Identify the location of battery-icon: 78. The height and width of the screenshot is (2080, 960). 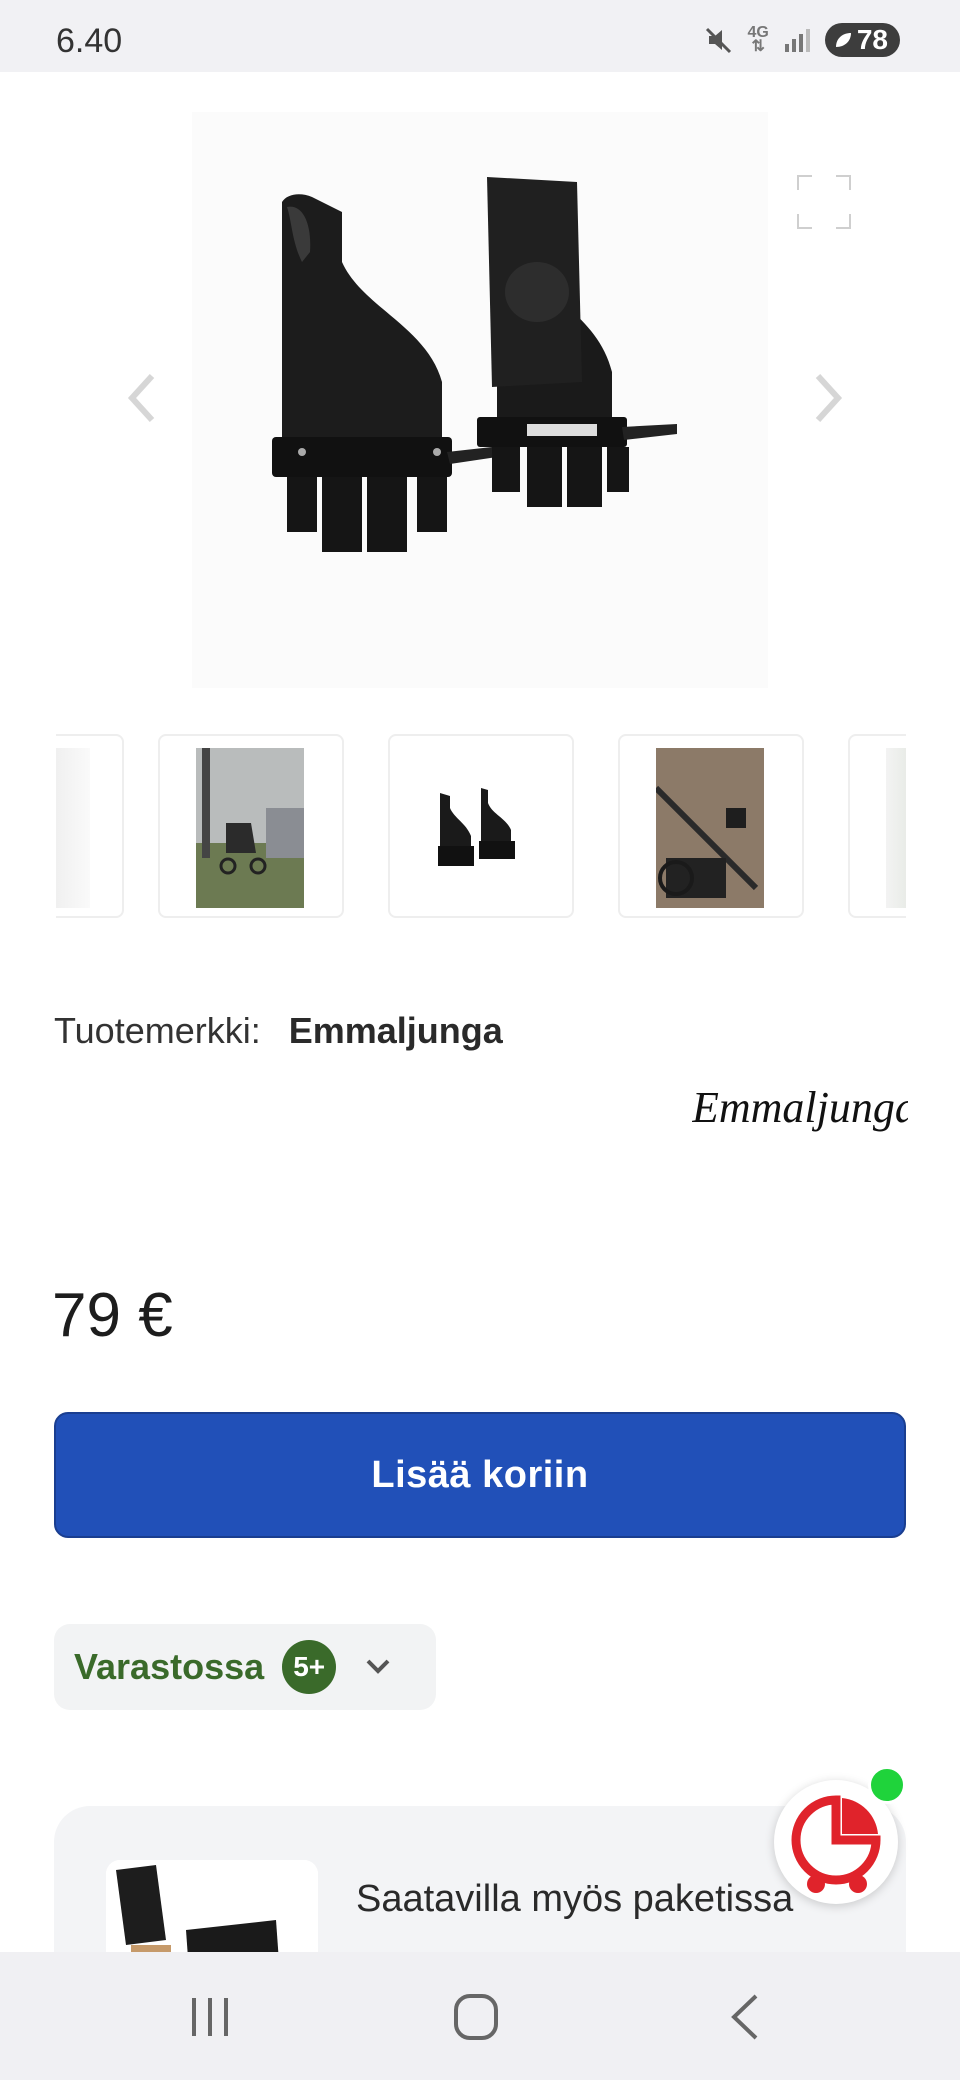
(862, 40).